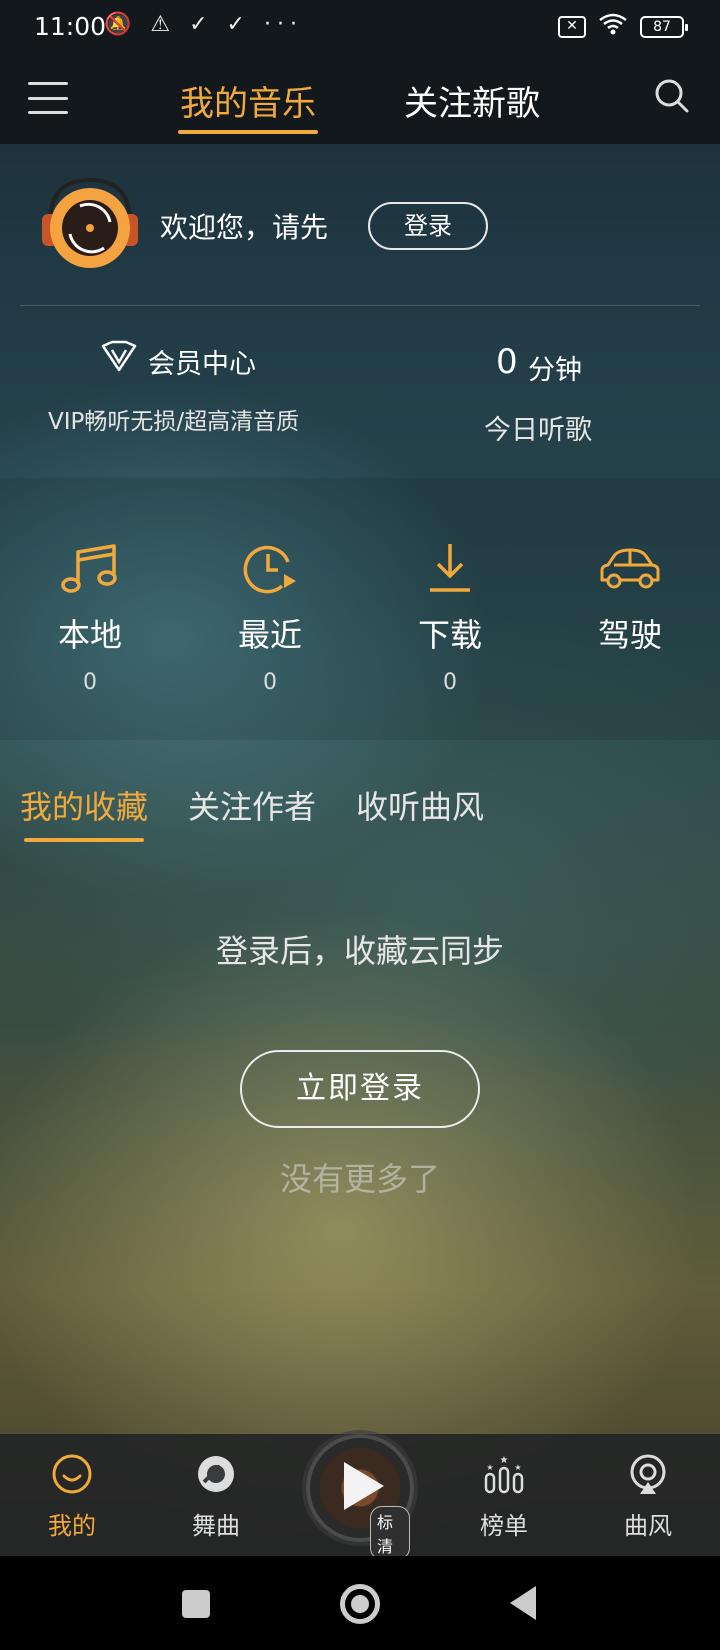  I want to click on vip-icon, so click(119, 356).